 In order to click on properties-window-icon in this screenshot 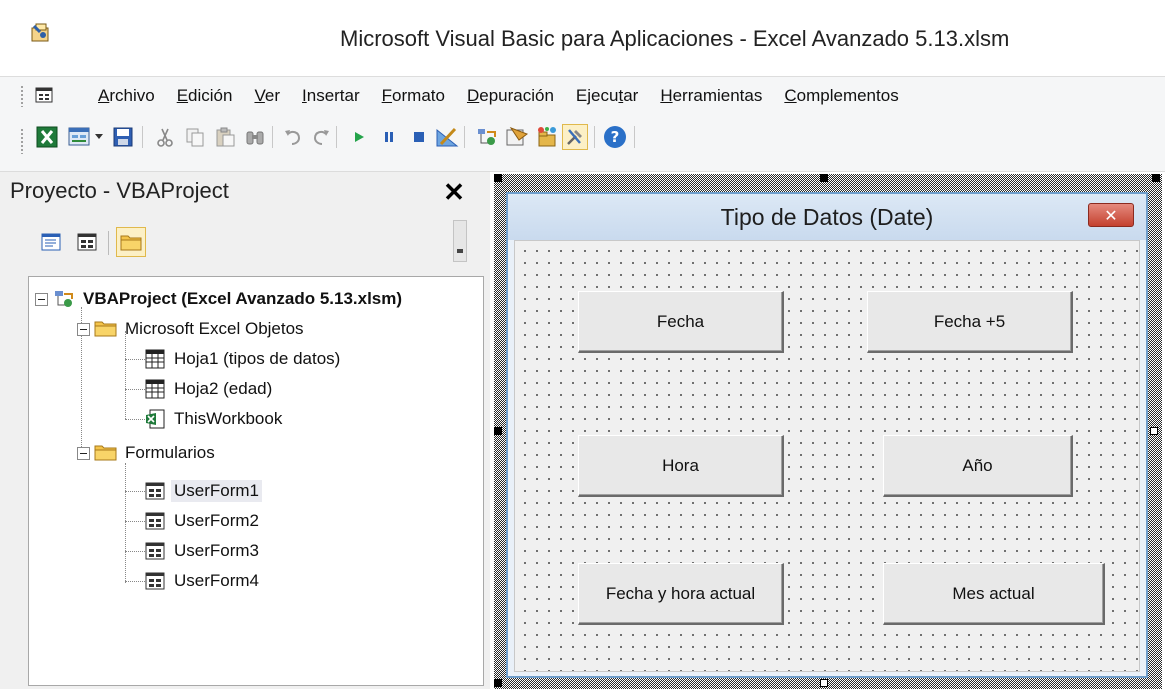, I will do `click(517, 137)`.